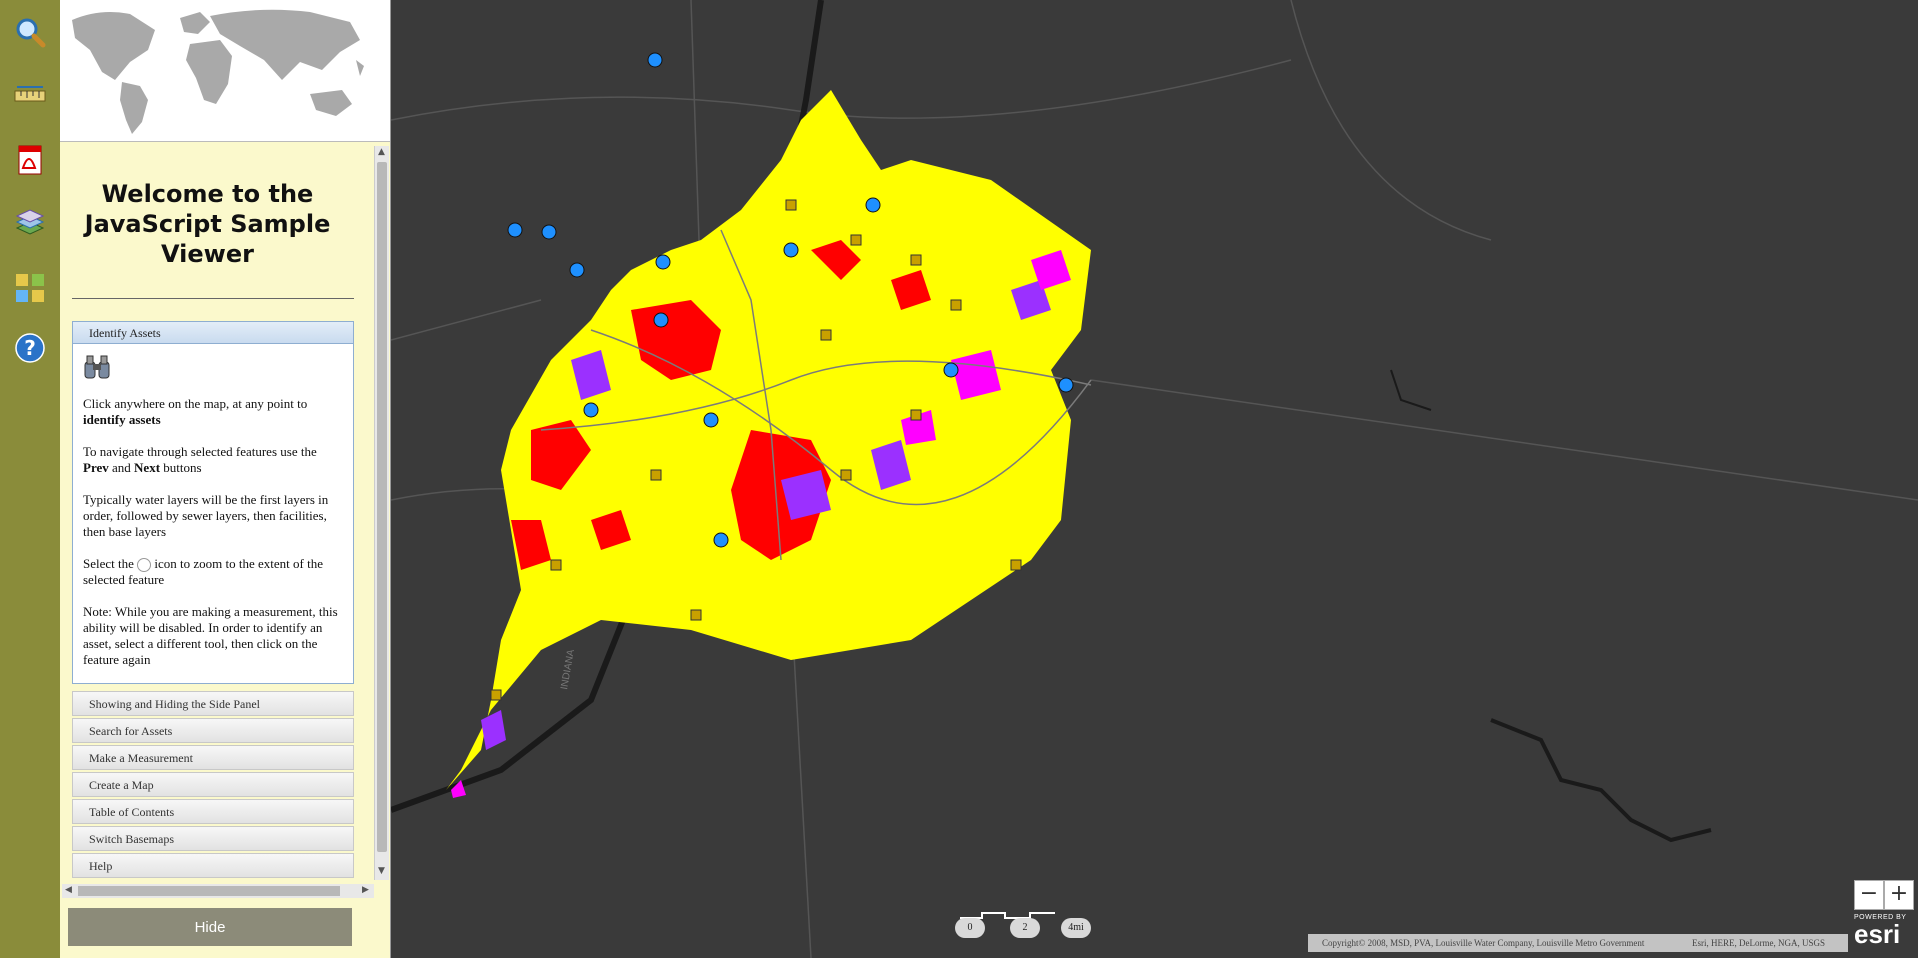 The width and height of the screenshot is (1918, 958). What do you see at coordinates (213, 811) in the screenshot?
I see `accordion-item-table-of-contents: Table of Contents` at bounding box center [213, 811].